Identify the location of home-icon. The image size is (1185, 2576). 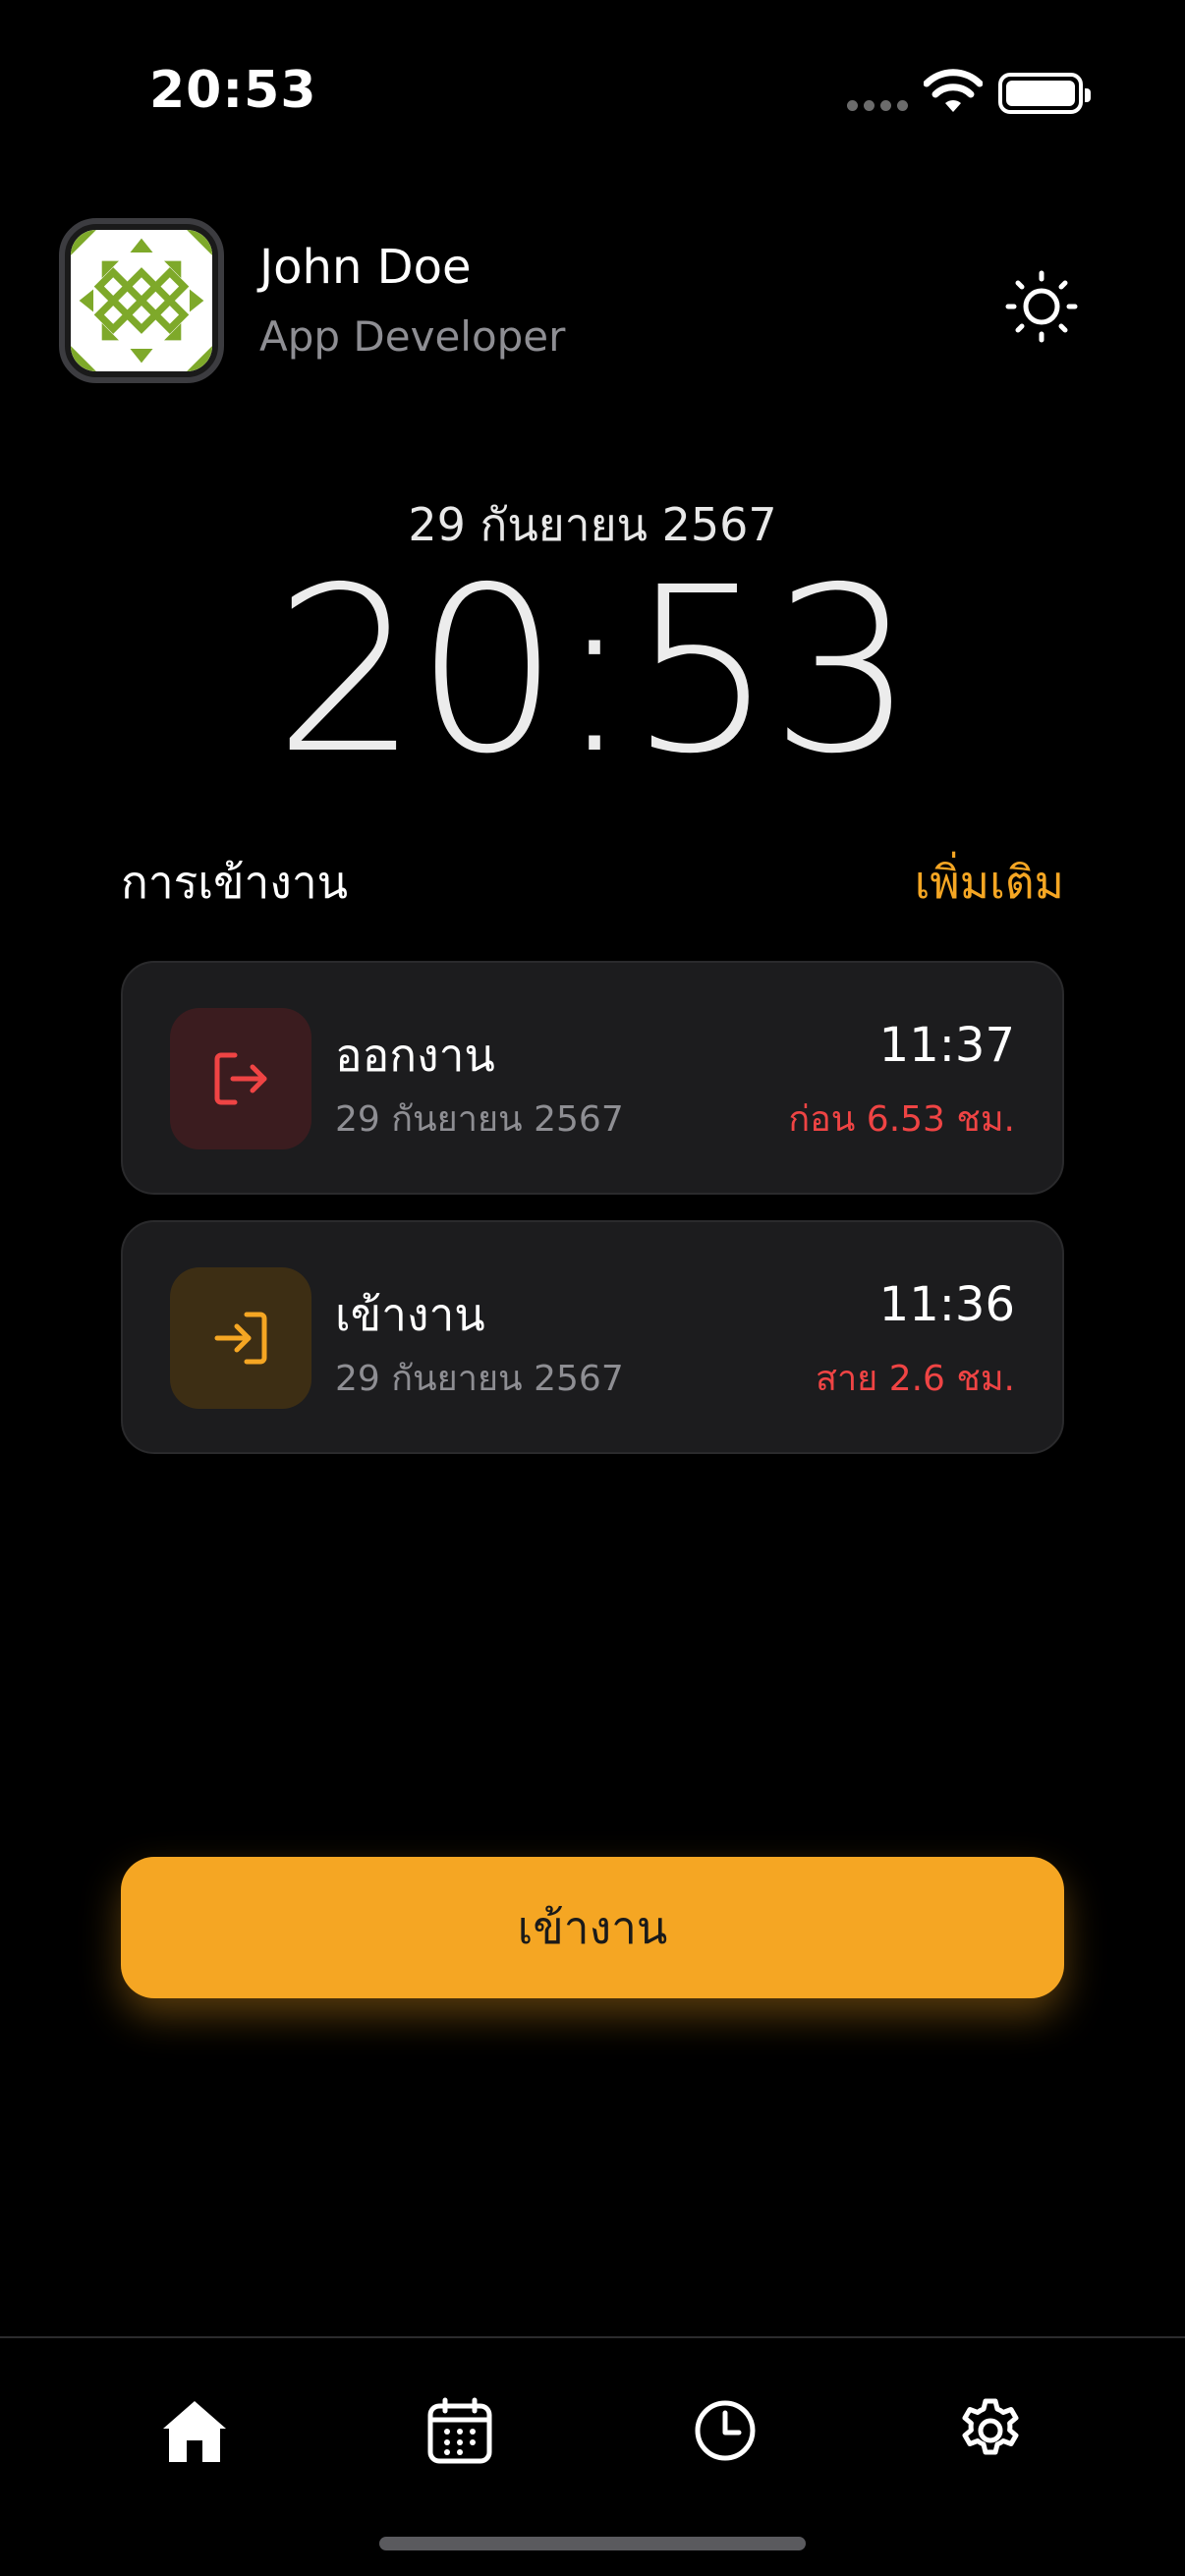
(195, 2431).